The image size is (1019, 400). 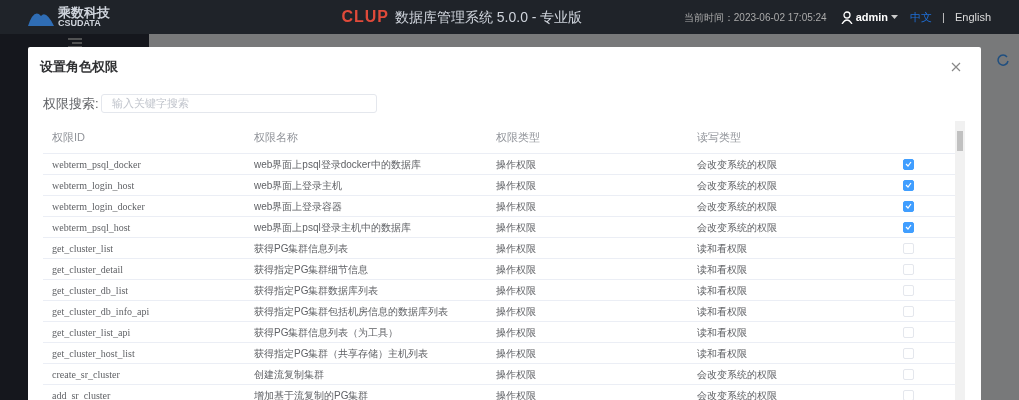 I want to click on table-cell-text: web界面上登录容器, so click(x=299, y=206).